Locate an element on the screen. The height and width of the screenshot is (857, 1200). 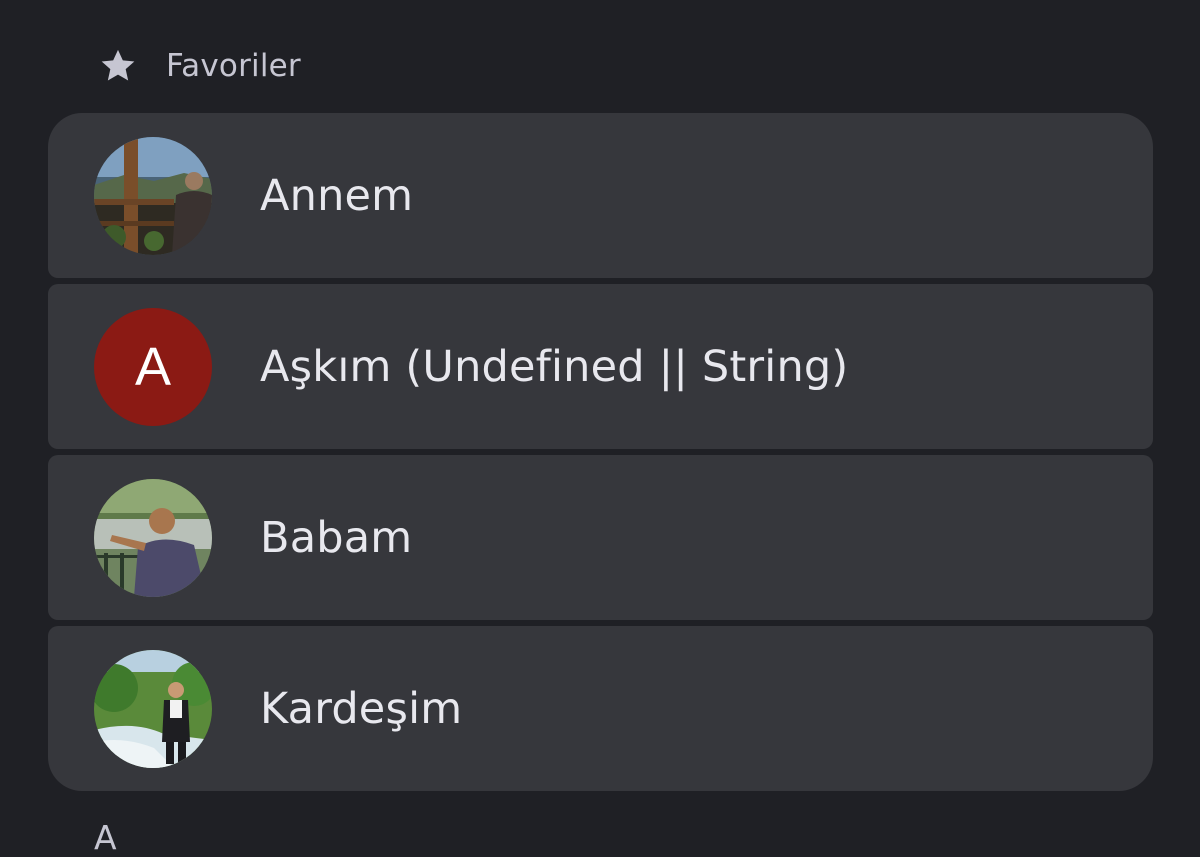
section-index-letter: A is located at coordinates (105, 837).